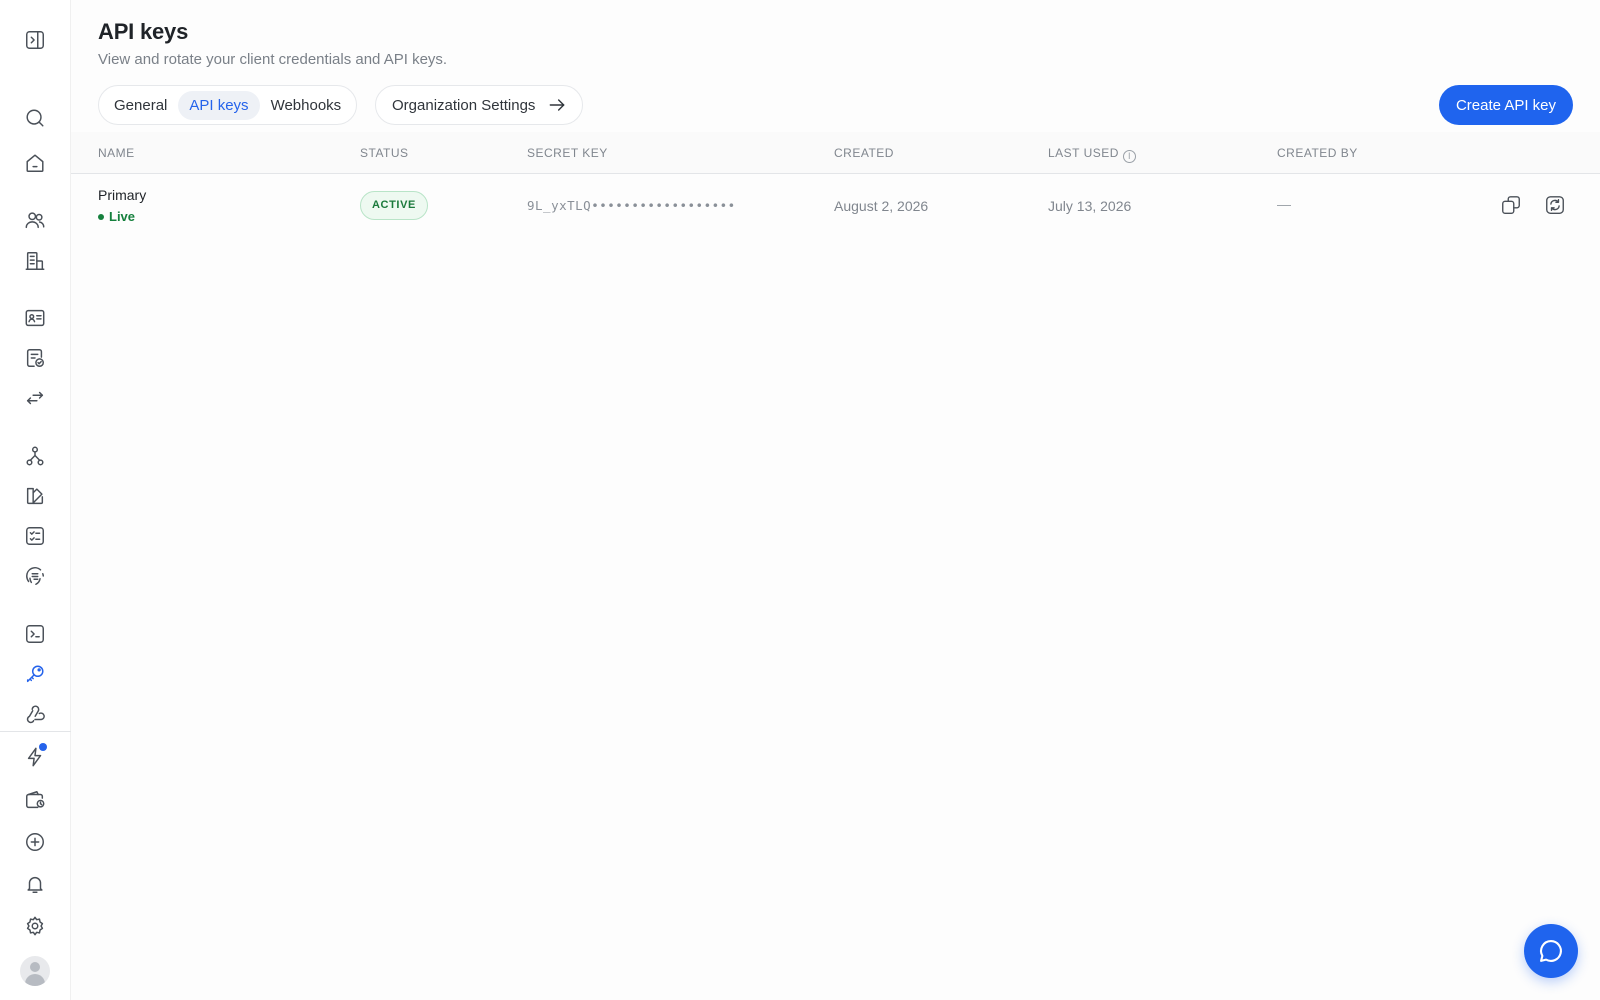  What do you see at coordinates (35, 398) in the screenshot?
I see `transfer-icon` at bounding box center [35, 398].